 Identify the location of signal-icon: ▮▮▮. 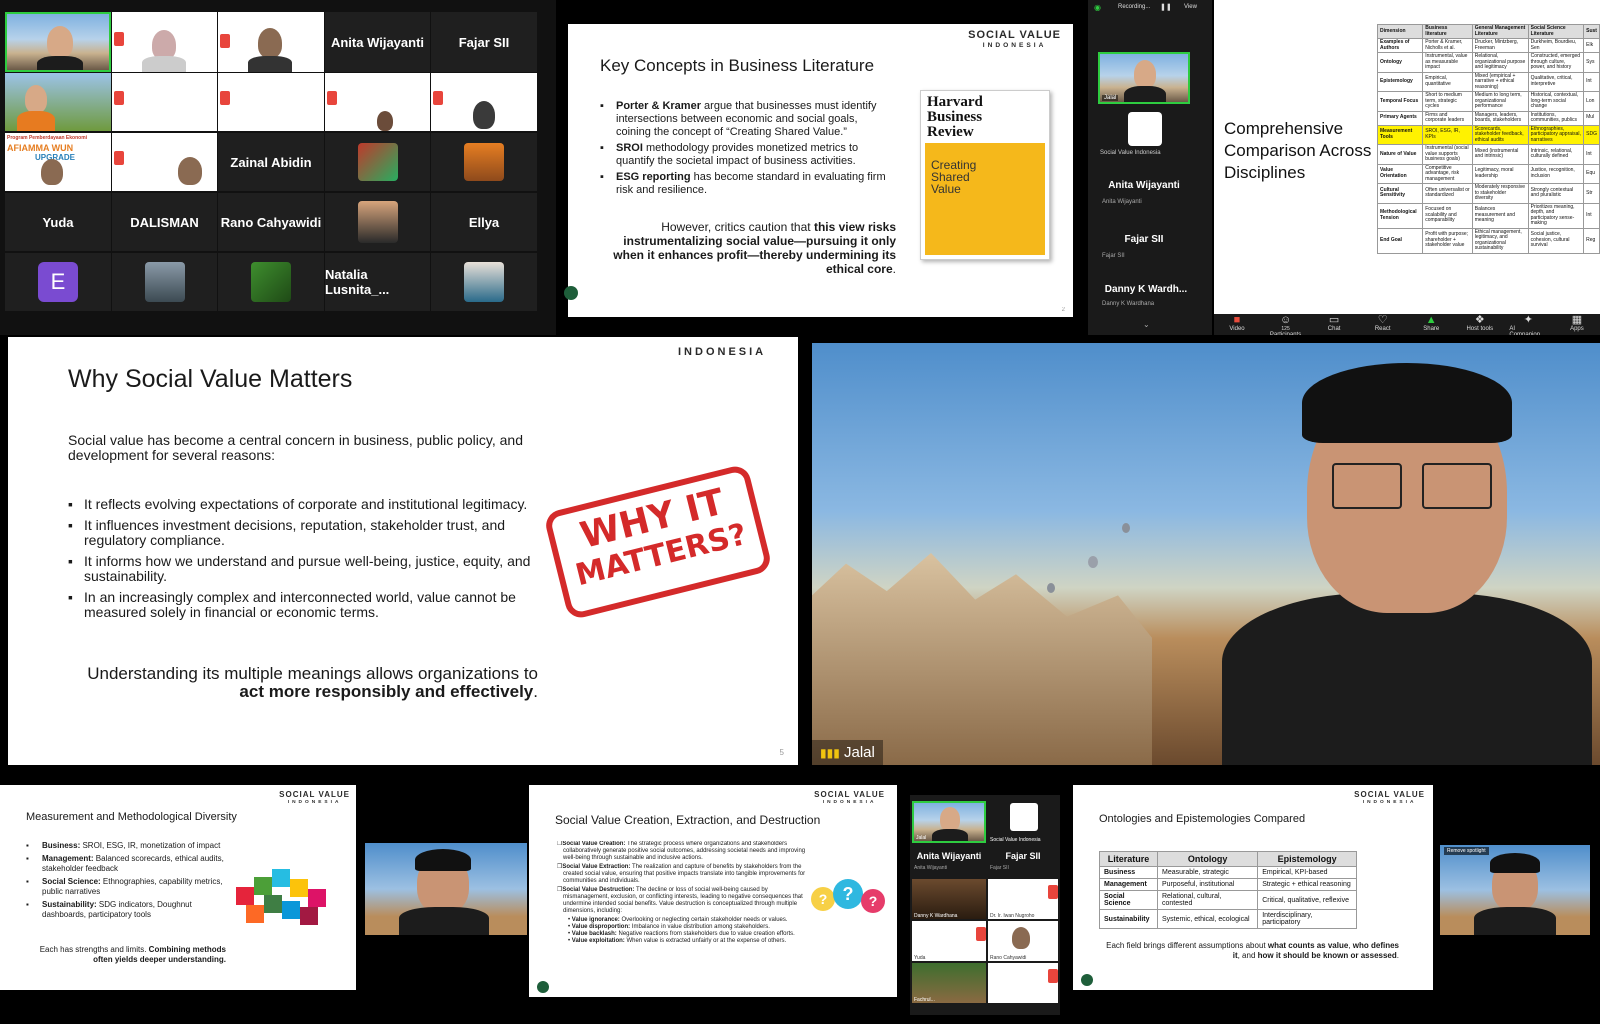
(830, 753).